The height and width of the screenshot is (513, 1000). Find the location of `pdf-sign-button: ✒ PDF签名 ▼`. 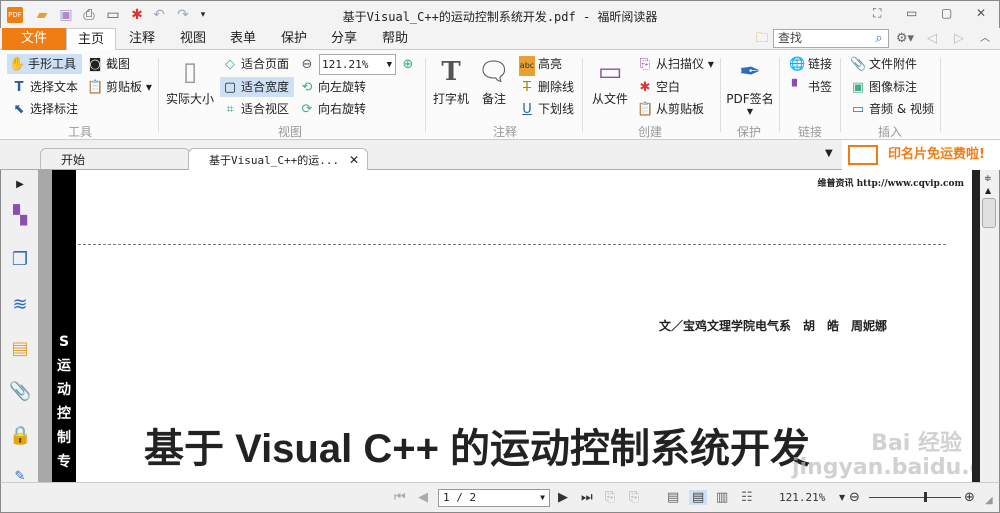

pdf-sign-button: ✒ PDF签名 ▼ is located at coordinates (750, 85).